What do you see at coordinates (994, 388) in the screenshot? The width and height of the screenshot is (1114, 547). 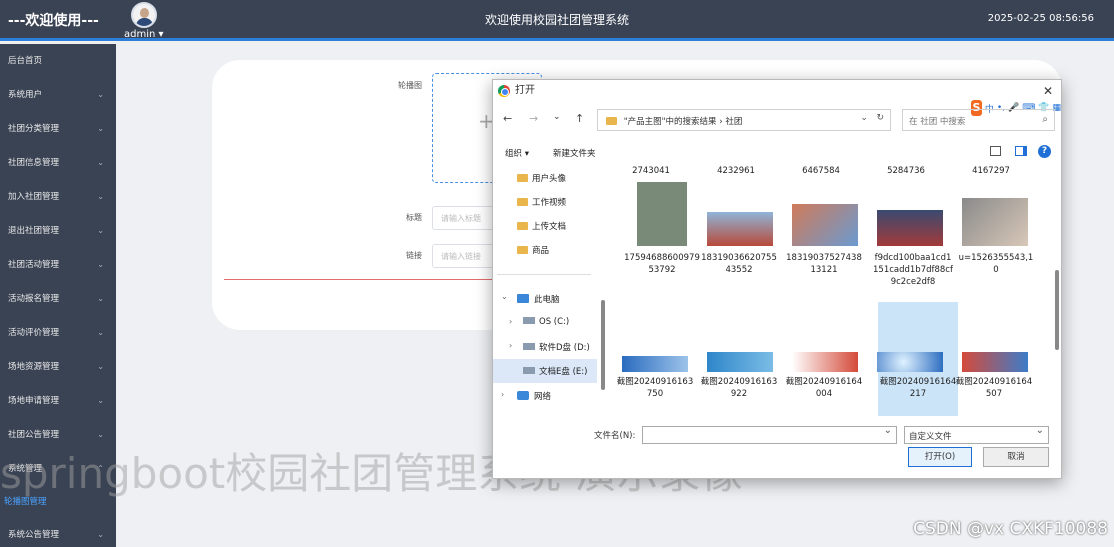 I see `file-name: 截图20240916164507` at bounding box center [994, 388].